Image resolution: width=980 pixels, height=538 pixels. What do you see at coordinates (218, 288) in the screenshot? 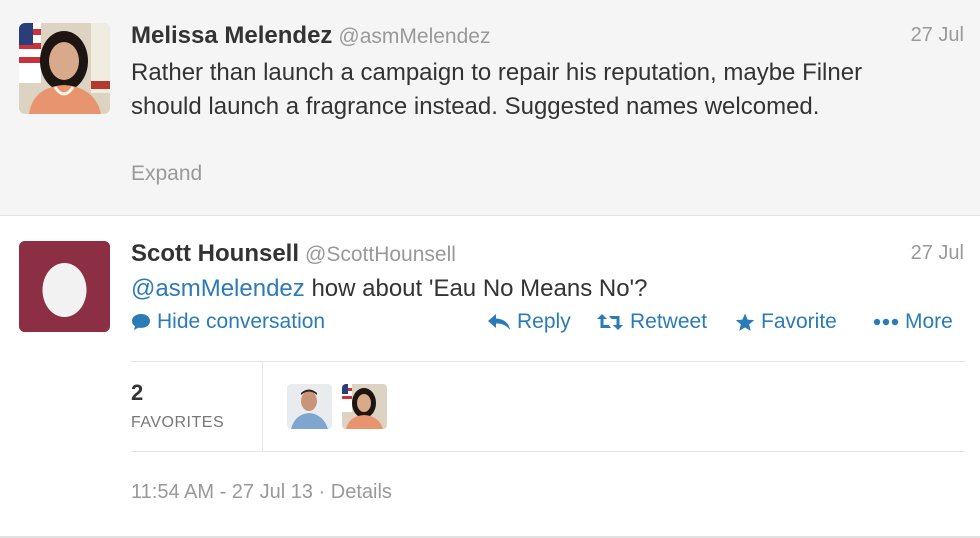
I see `mention-link: @asmMelendez` at bounding box center [218, 288].